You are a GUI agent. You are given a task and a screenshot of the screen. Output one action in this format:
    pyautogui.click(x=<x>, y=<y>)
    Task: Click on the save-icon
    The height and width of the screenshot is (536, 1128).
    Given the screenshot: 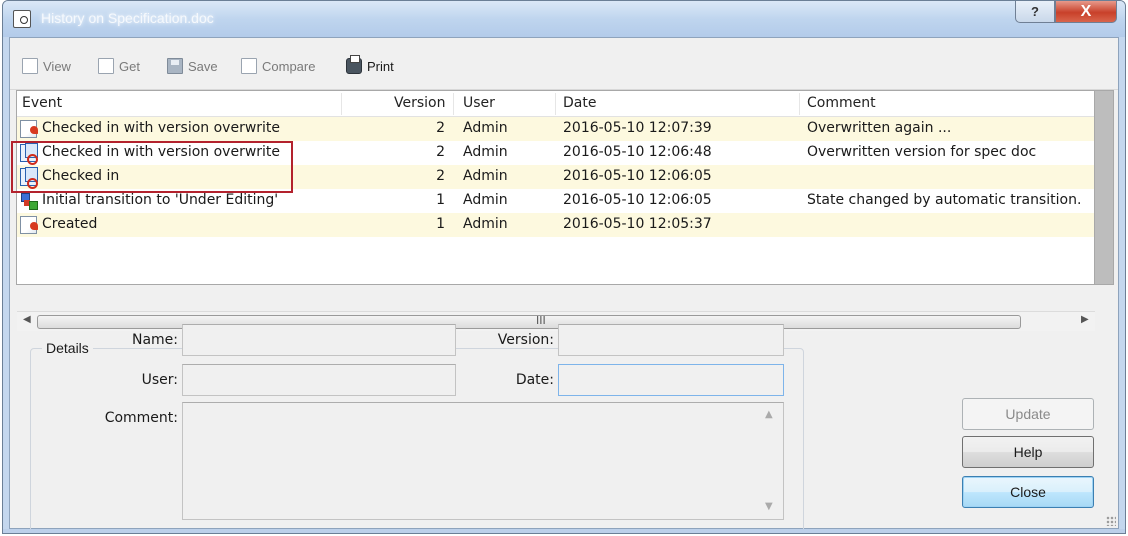 What is the action you would take?
    pyautogui.click(x=175, y=66)
    